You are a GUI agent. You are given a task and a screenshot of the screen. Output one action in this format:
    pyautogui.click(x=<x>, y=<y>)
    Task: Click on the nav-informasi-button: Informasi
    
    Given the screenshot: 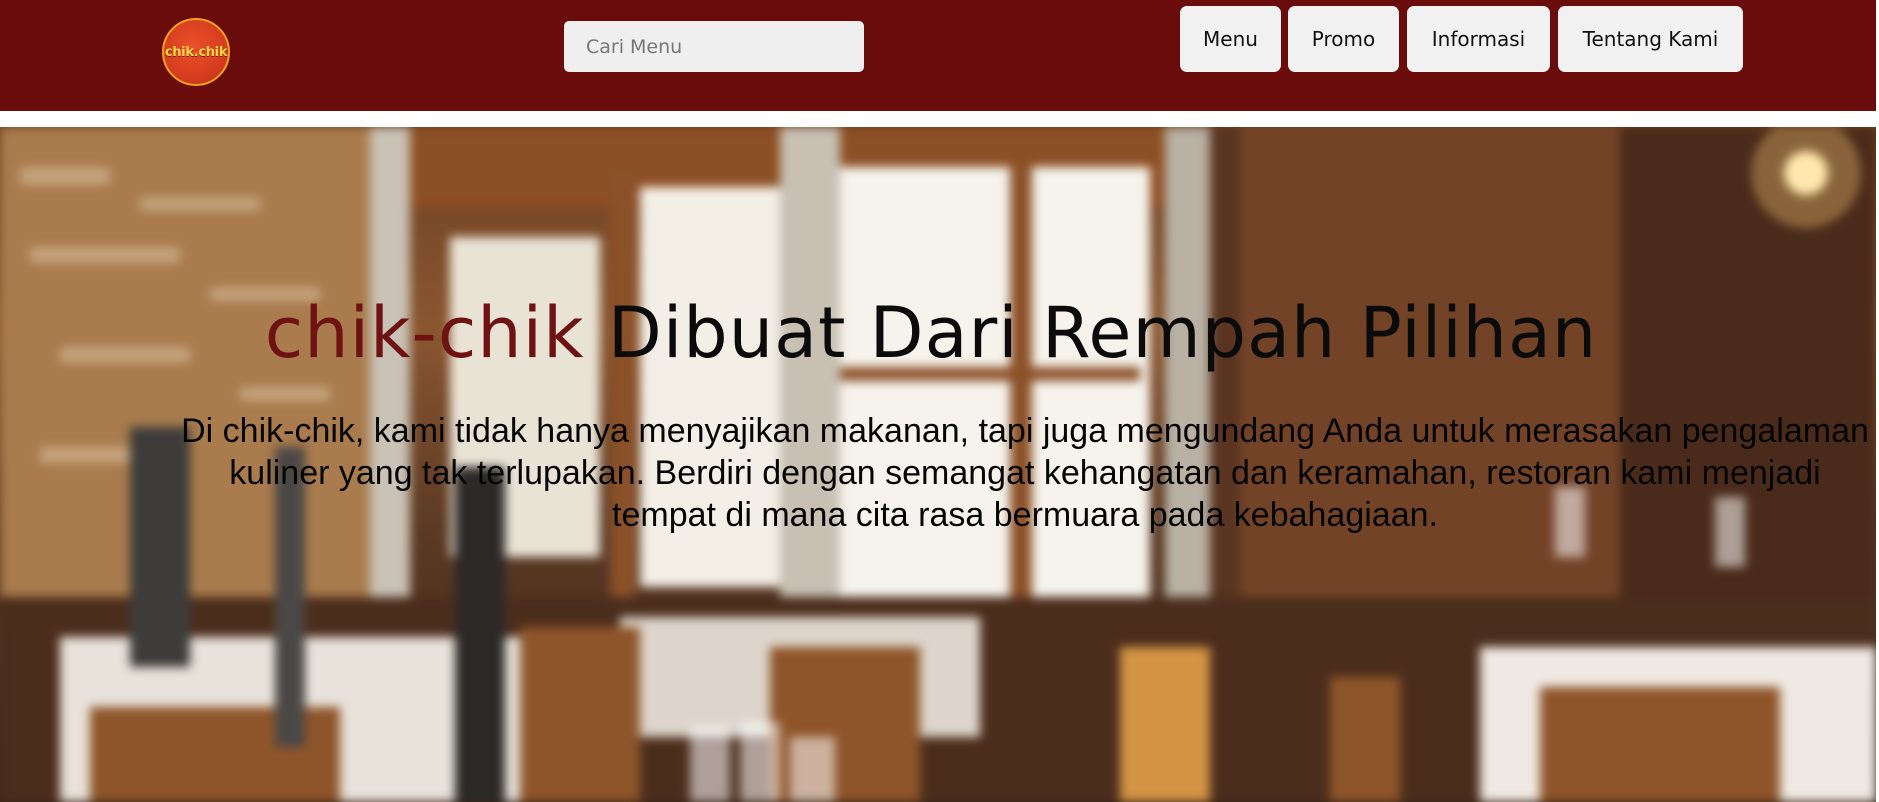 What is the action you would take?
    pyautogui.click(x=1478, y=39)
    